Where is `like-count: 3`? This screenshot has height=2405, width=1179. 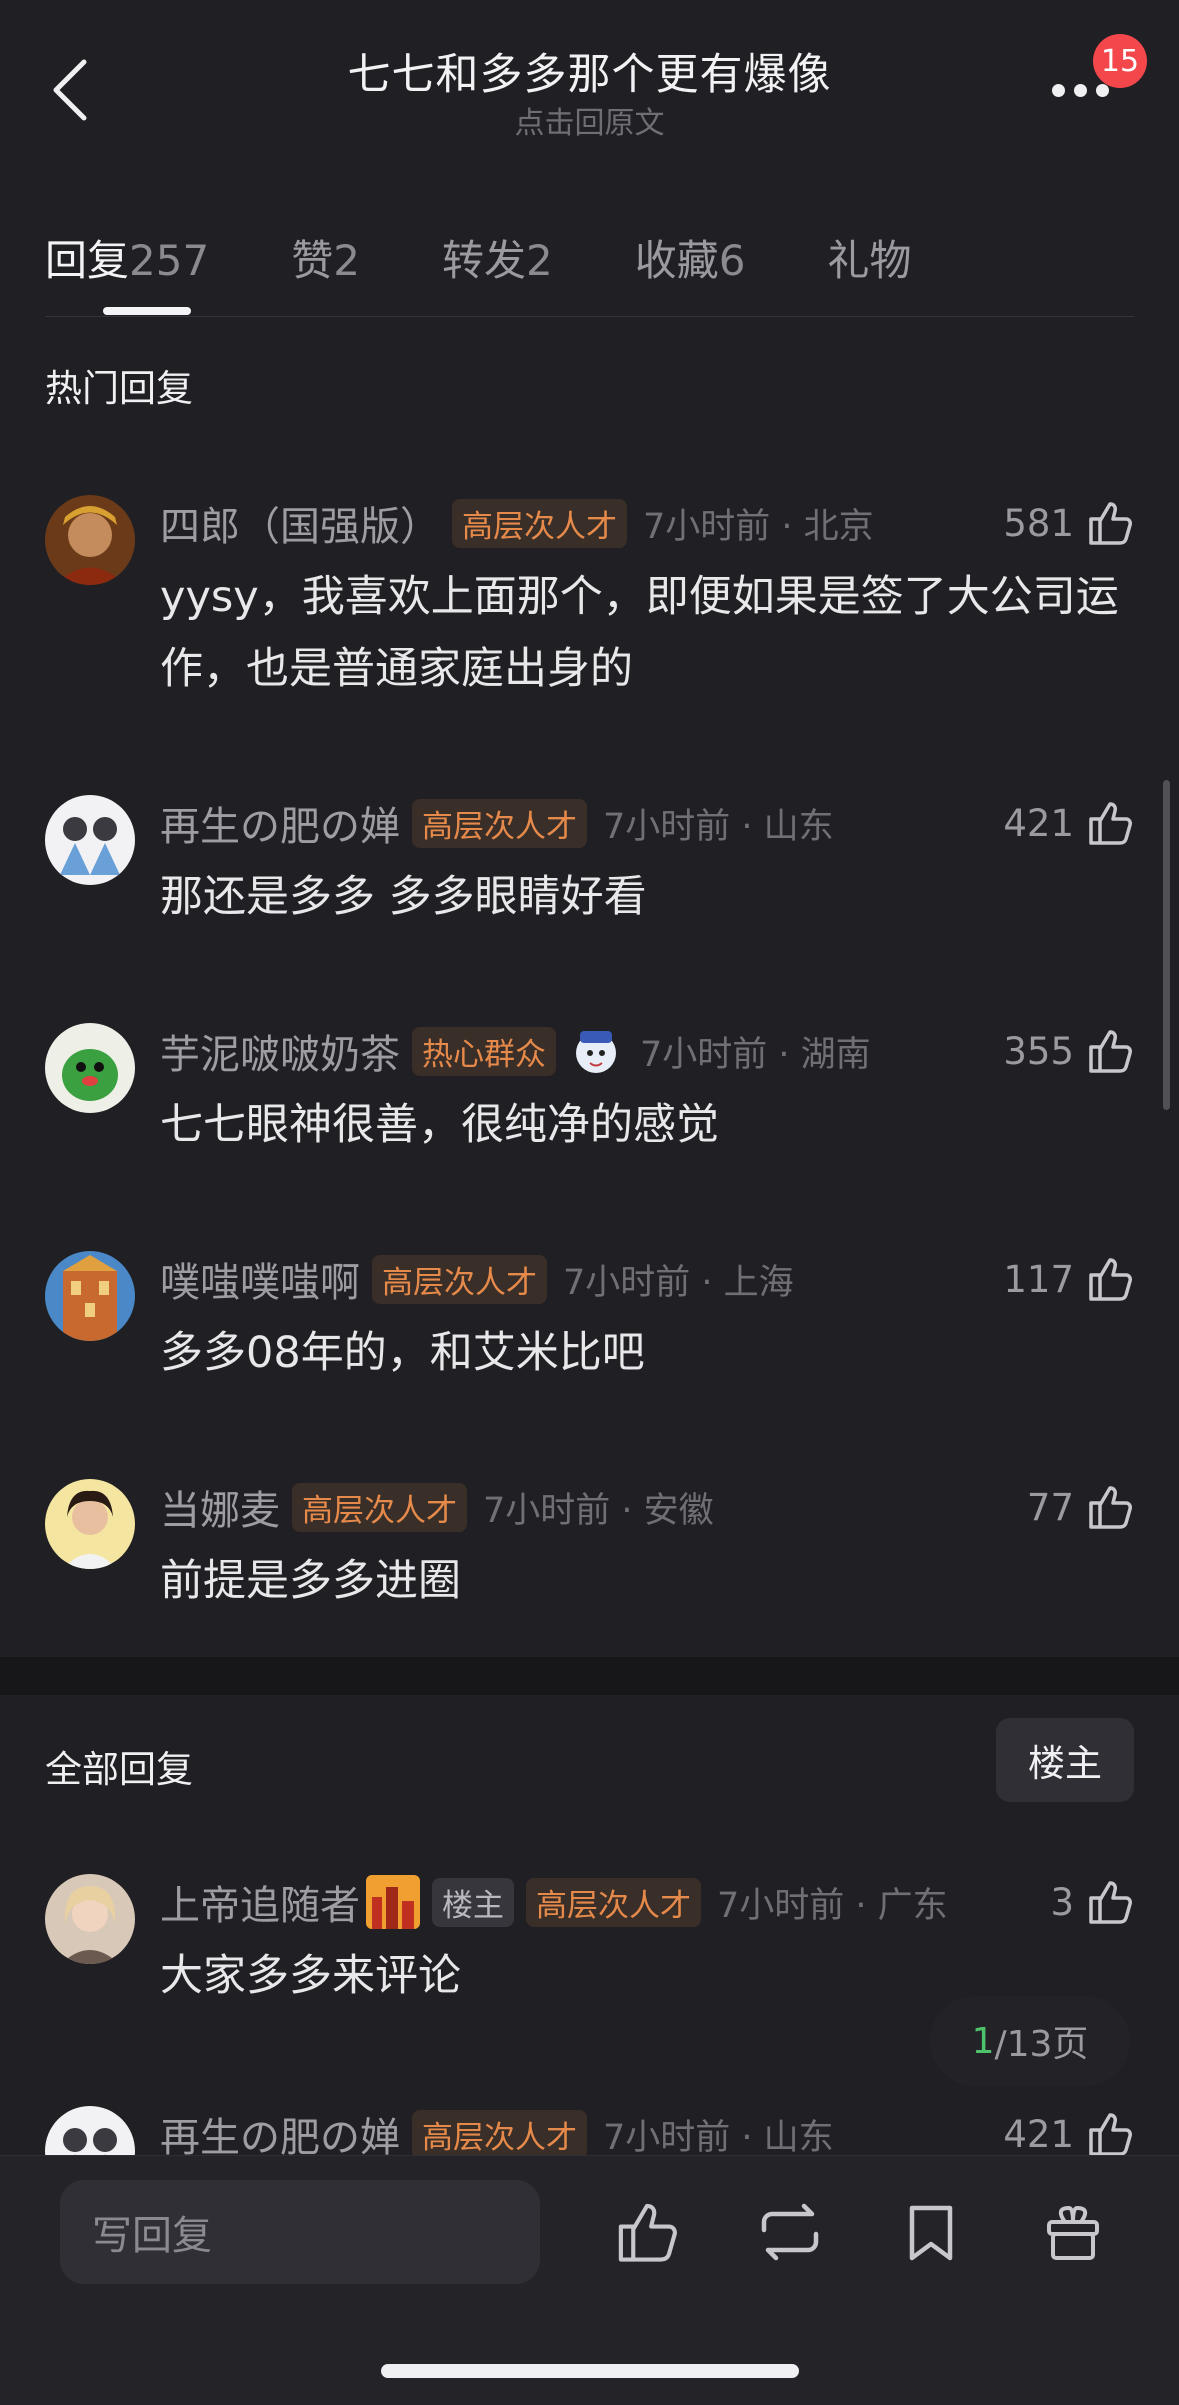 like-count: 3 is located at coordinates (1062, 1902).